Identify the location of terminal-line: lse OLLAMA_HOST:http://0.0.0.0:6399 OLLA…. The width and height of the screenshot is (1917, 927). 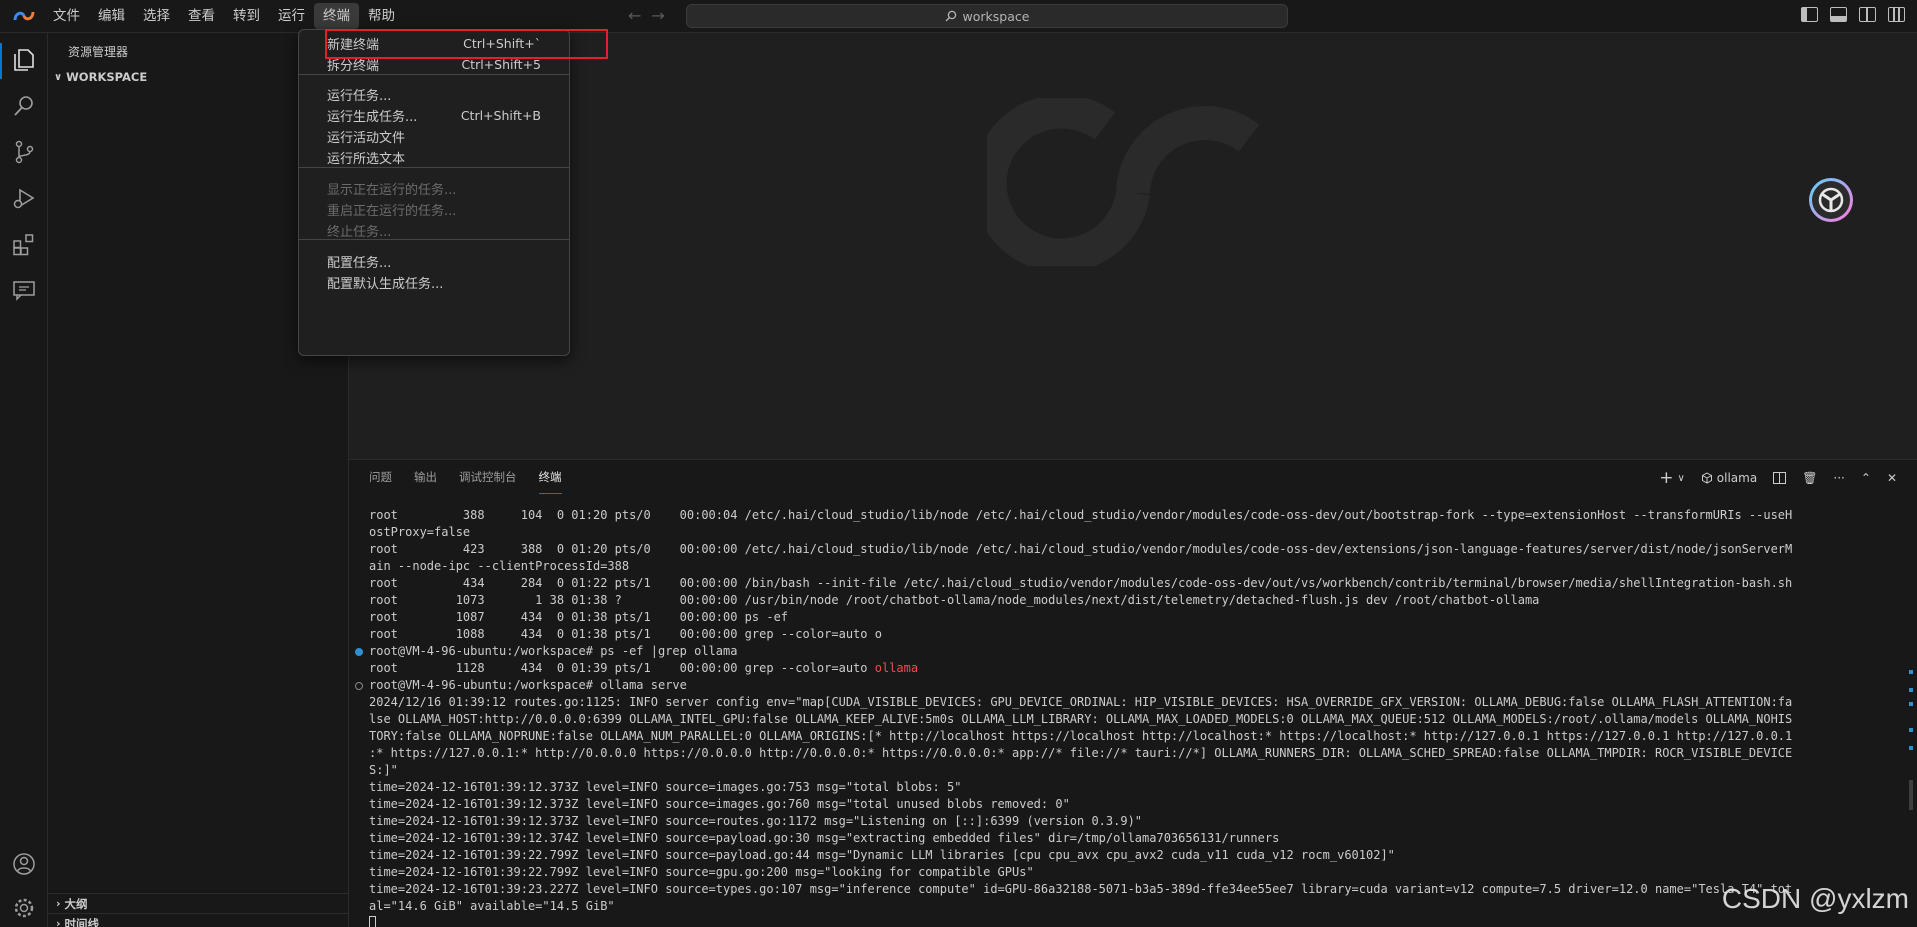
(1114, 719).